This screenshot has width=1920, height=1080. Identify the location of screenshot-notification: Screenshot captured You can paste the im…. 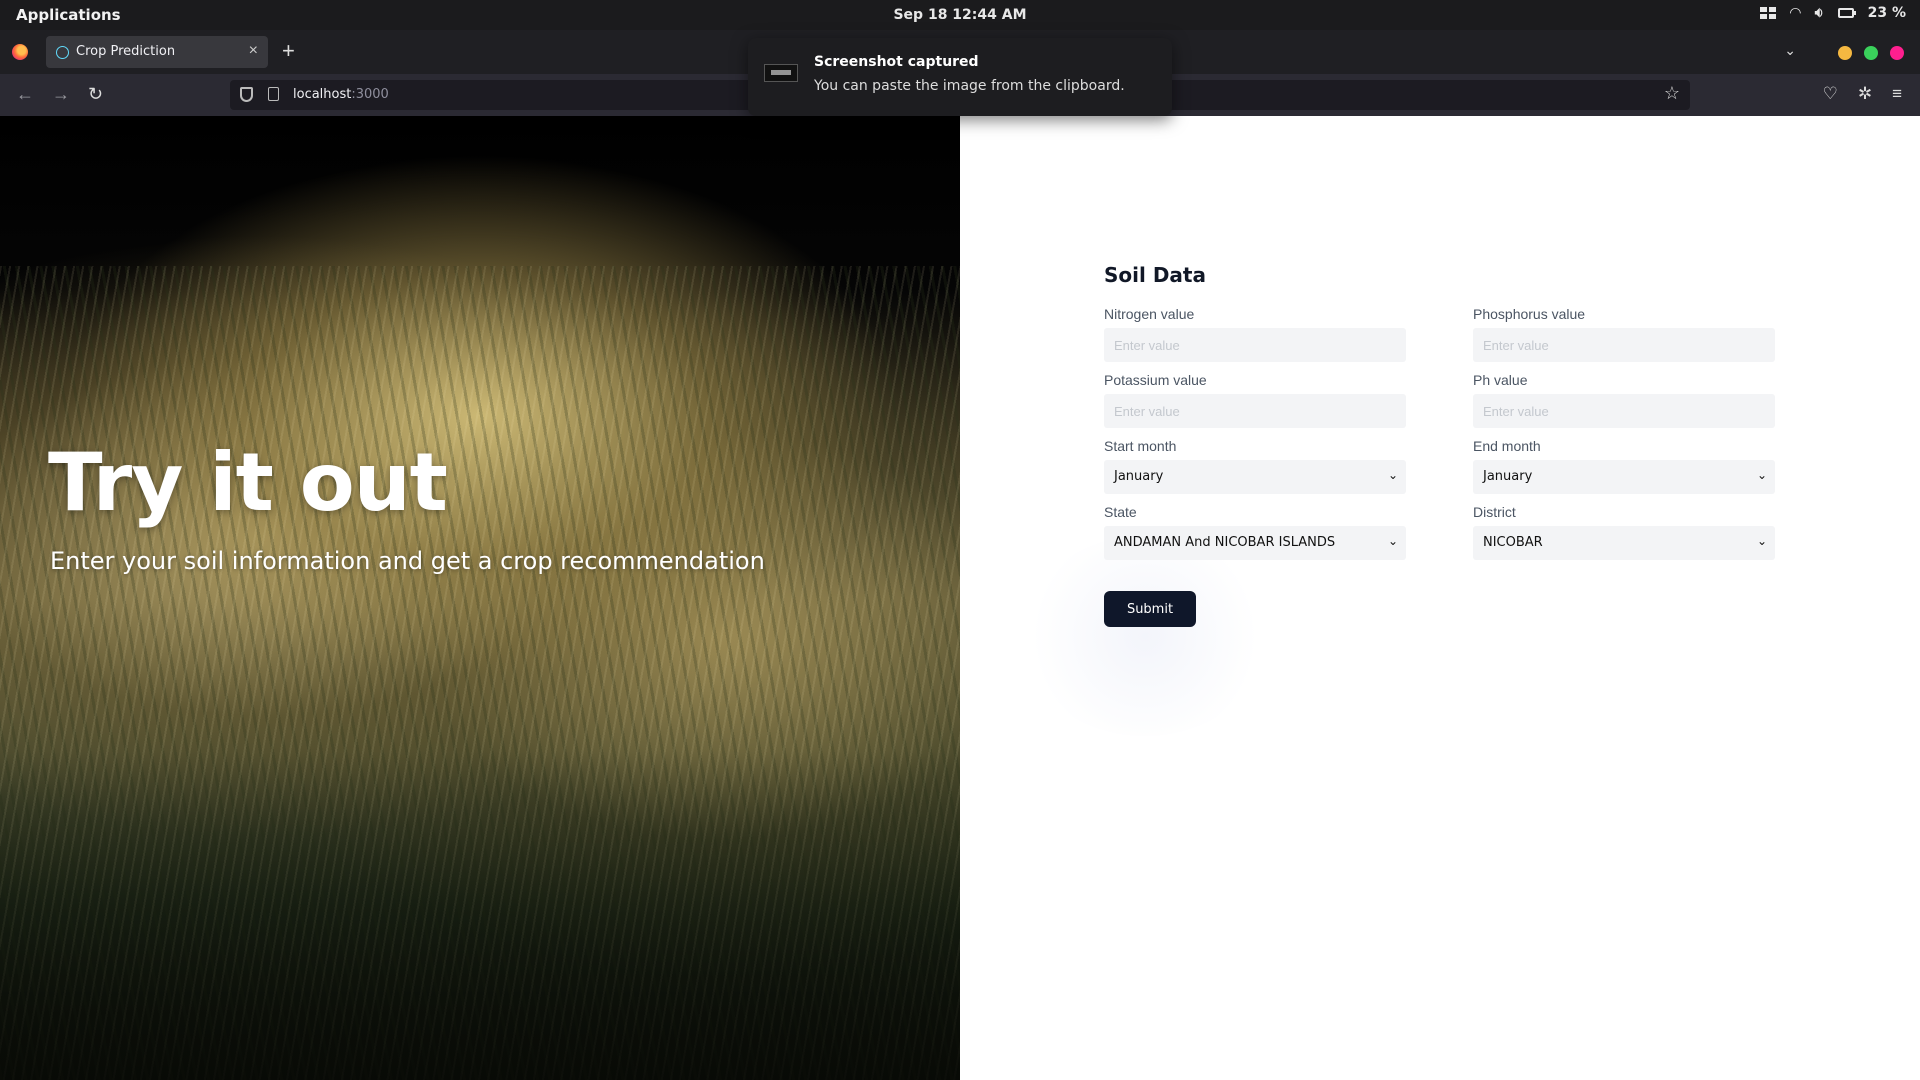
(960, 77).